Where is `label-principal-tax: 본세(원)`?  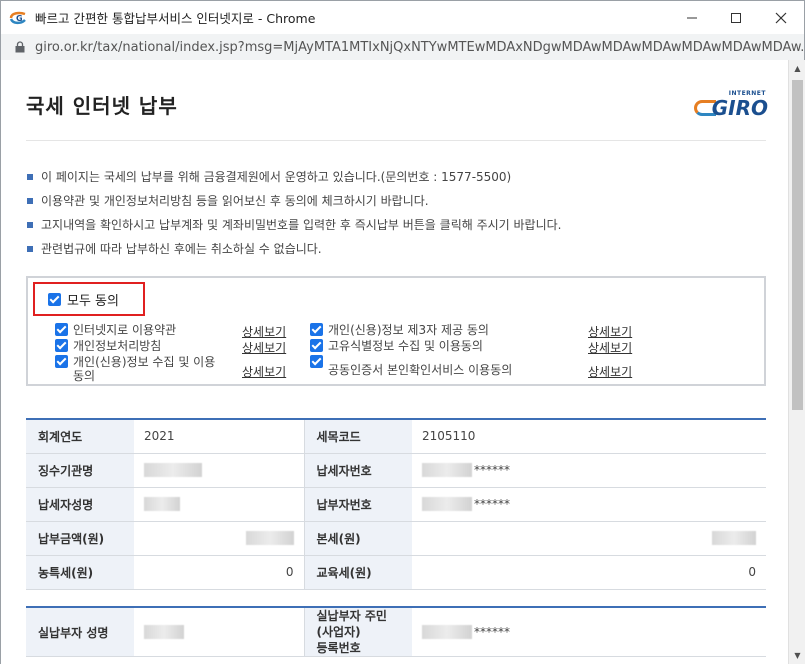
label-principal-tax: 본세(원) is located at coordinates (358, 538).